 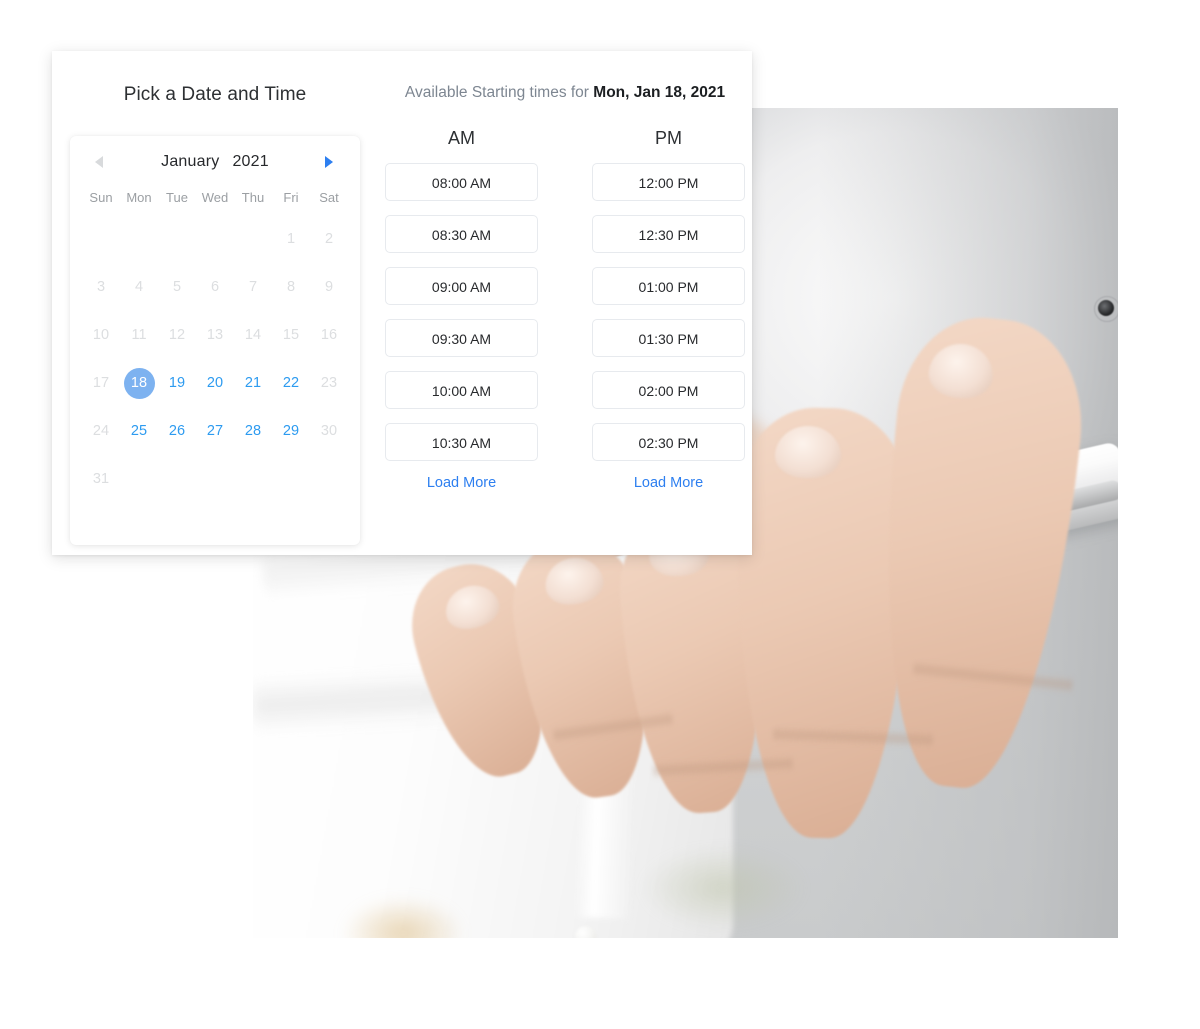 I want to click on calendar-day-24: 24, so click(x=101, y=431).